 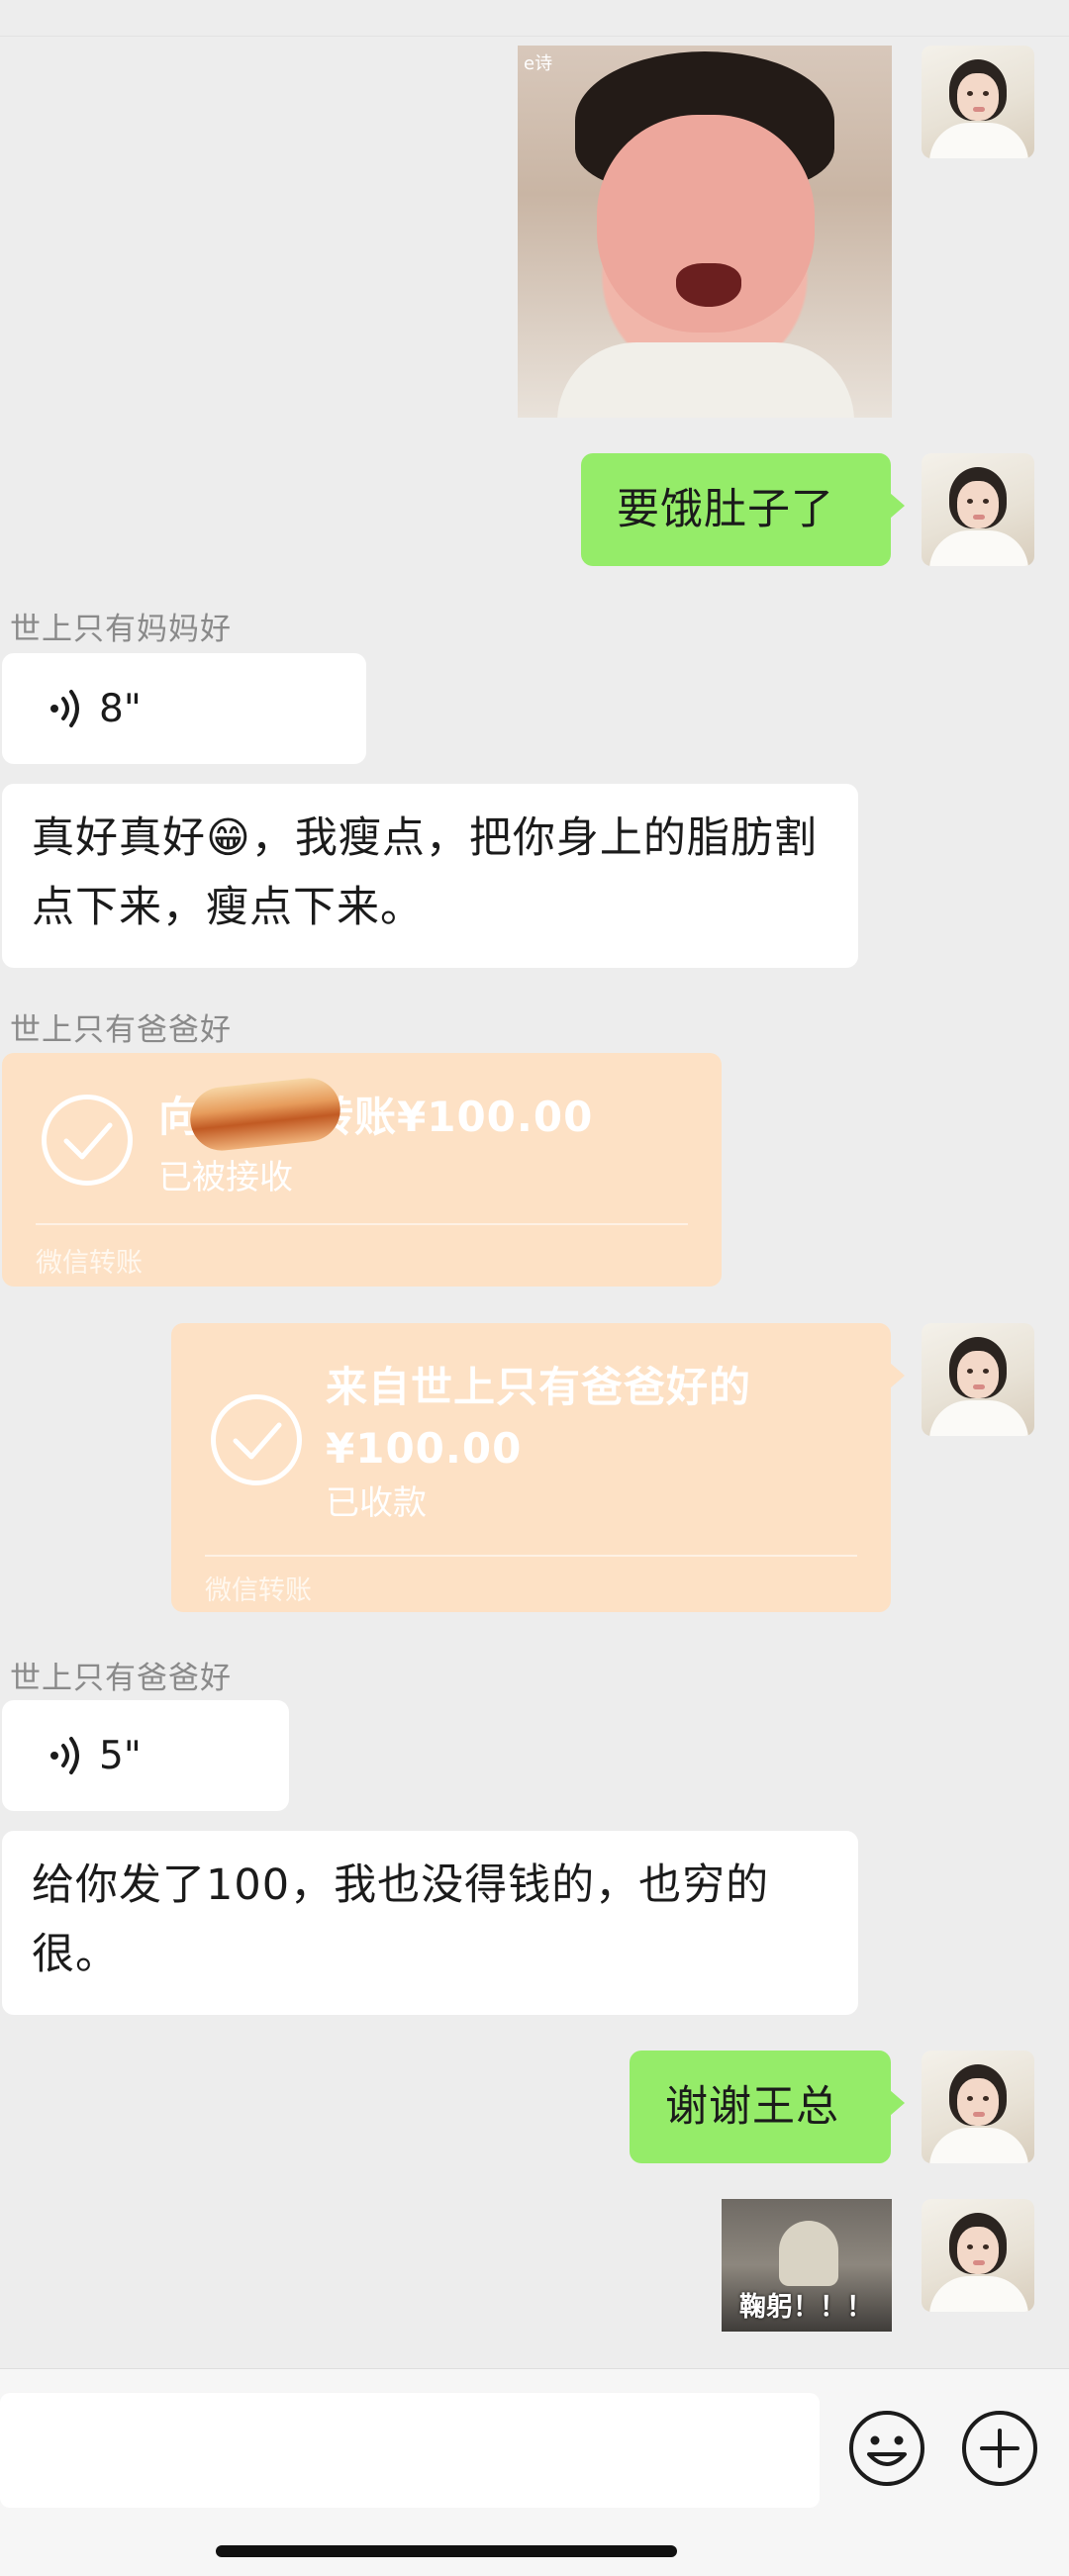 What do you see at coordinates (538, 1418) in the screenshot?
I see `transfer-title: 来自世上只有爸爸好的 ¥100.00` at bounding box center [538, 1418].